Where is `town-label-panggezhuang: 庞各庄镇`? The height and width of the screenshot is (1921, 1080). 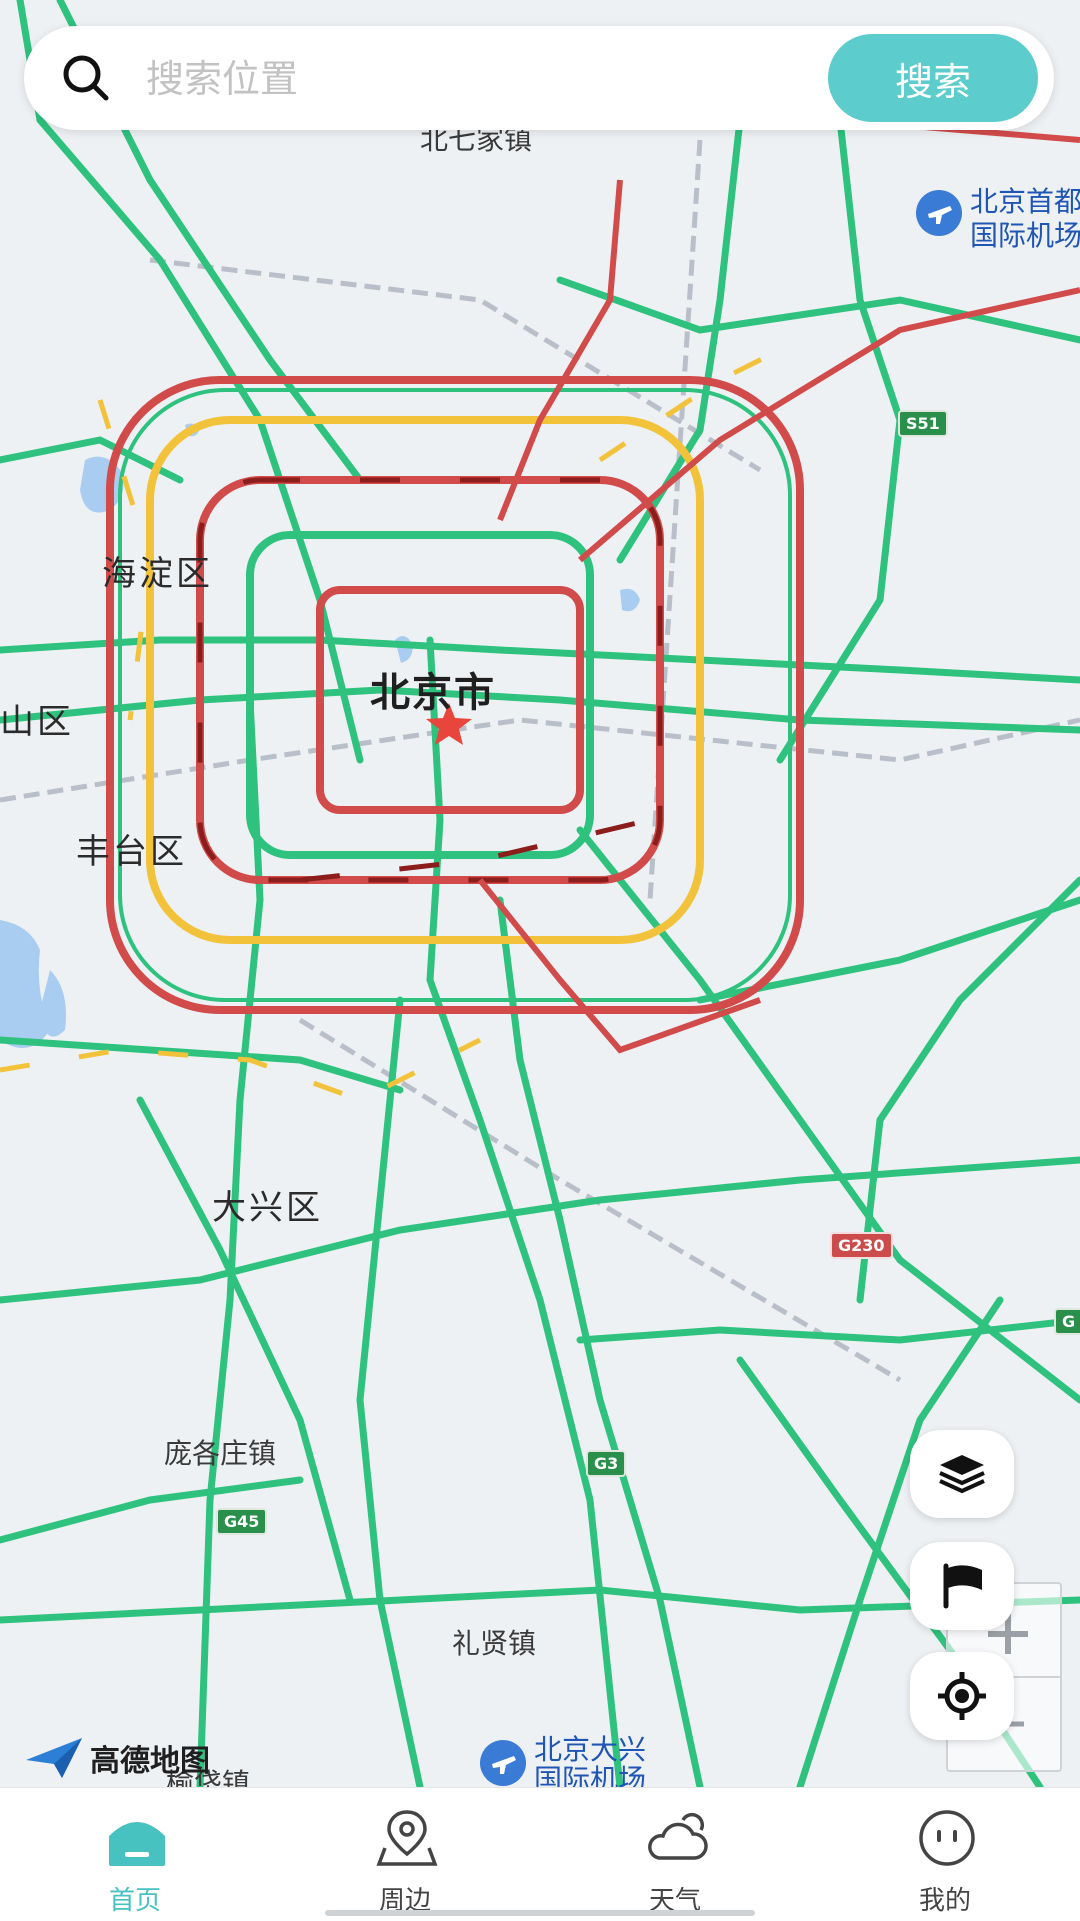 town-label-panggezhuang: 庞各庄镇 is located at coordinates (220, 1453).